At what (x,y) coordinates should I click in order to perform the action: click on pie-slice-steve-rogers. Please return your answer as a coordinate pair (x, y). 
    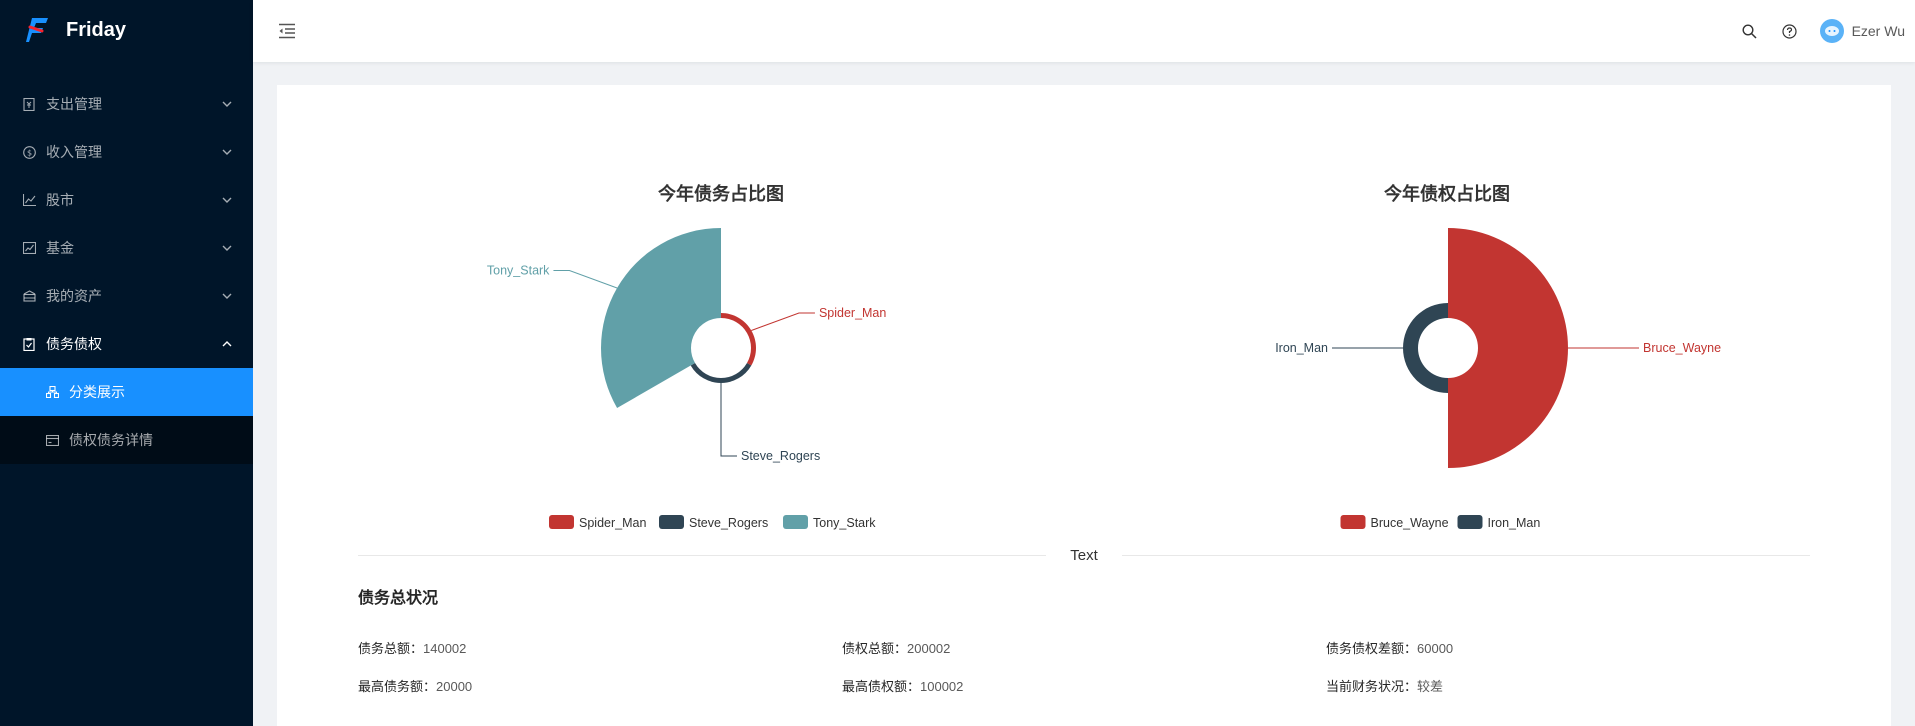
    Looking at the image, I should click on (721, 373).